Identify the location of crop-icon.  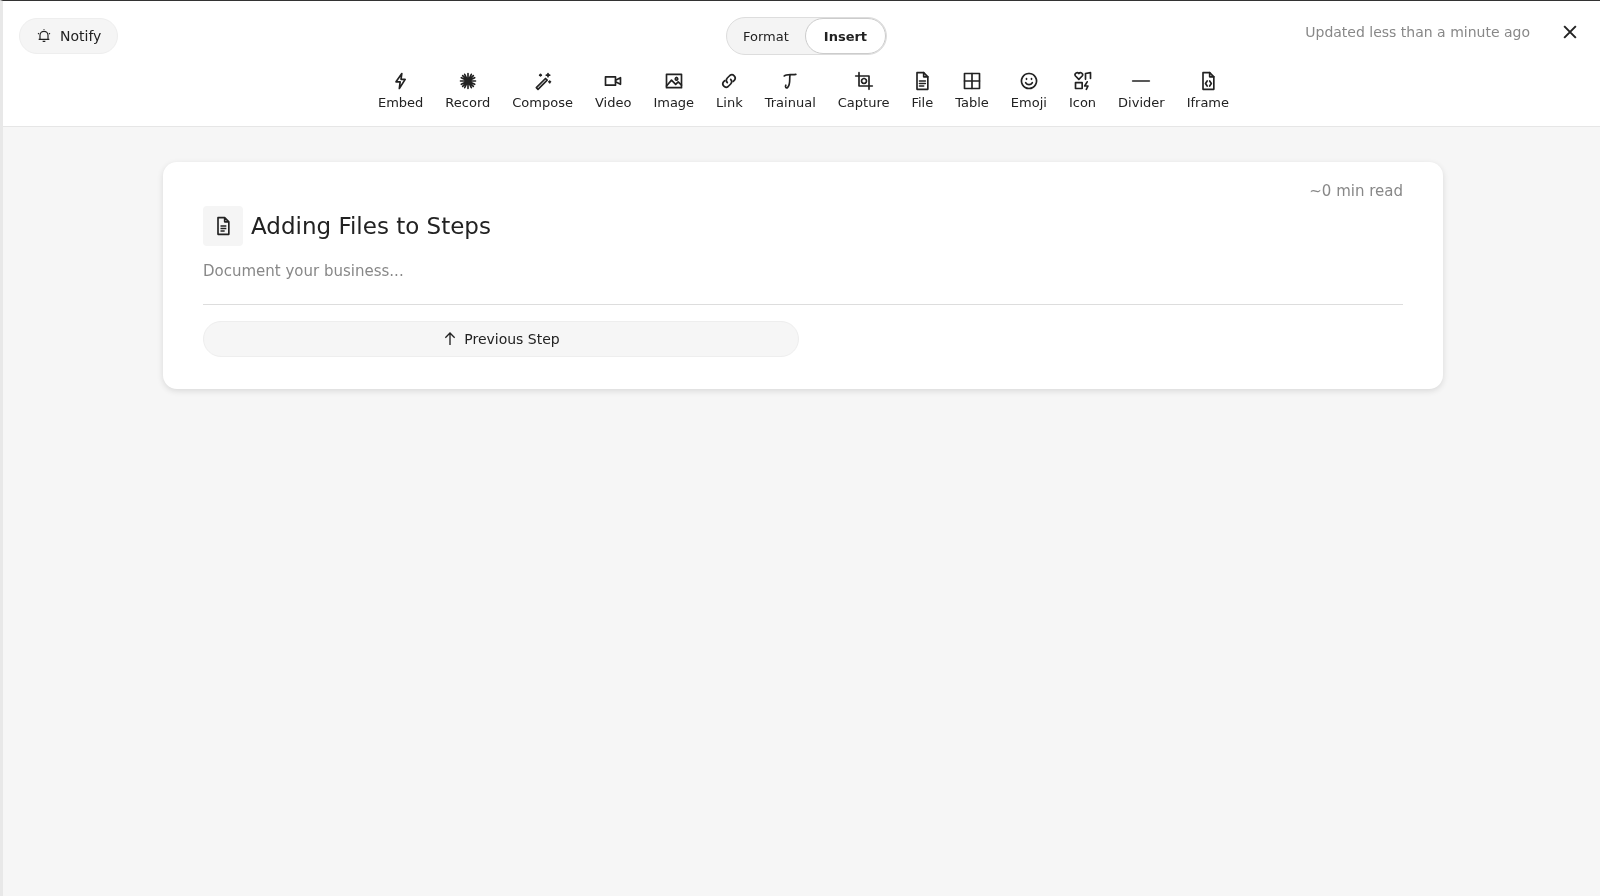
(863, 81).